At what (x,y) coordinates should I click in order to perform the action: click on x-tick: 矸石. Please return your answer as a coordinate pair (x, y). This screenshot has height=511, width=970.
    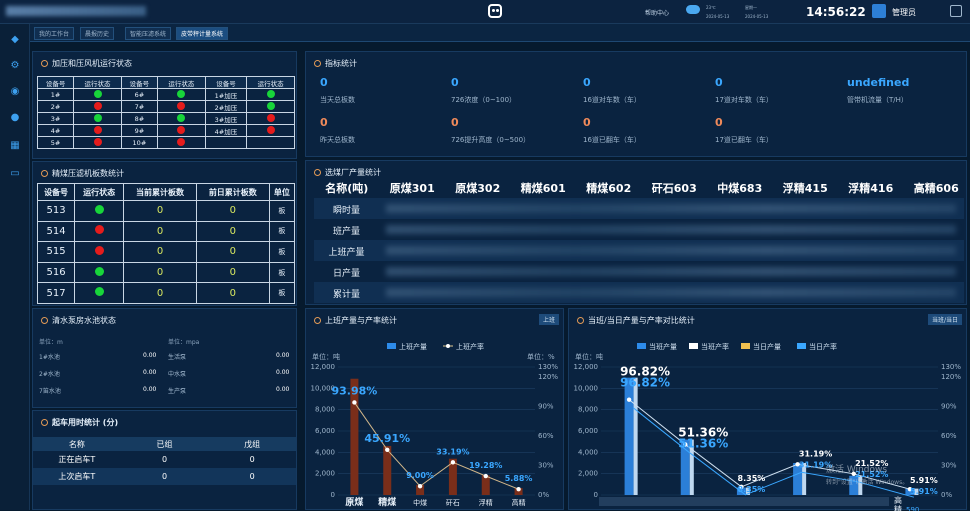
    Looking at the image, I should click on (453, 503).